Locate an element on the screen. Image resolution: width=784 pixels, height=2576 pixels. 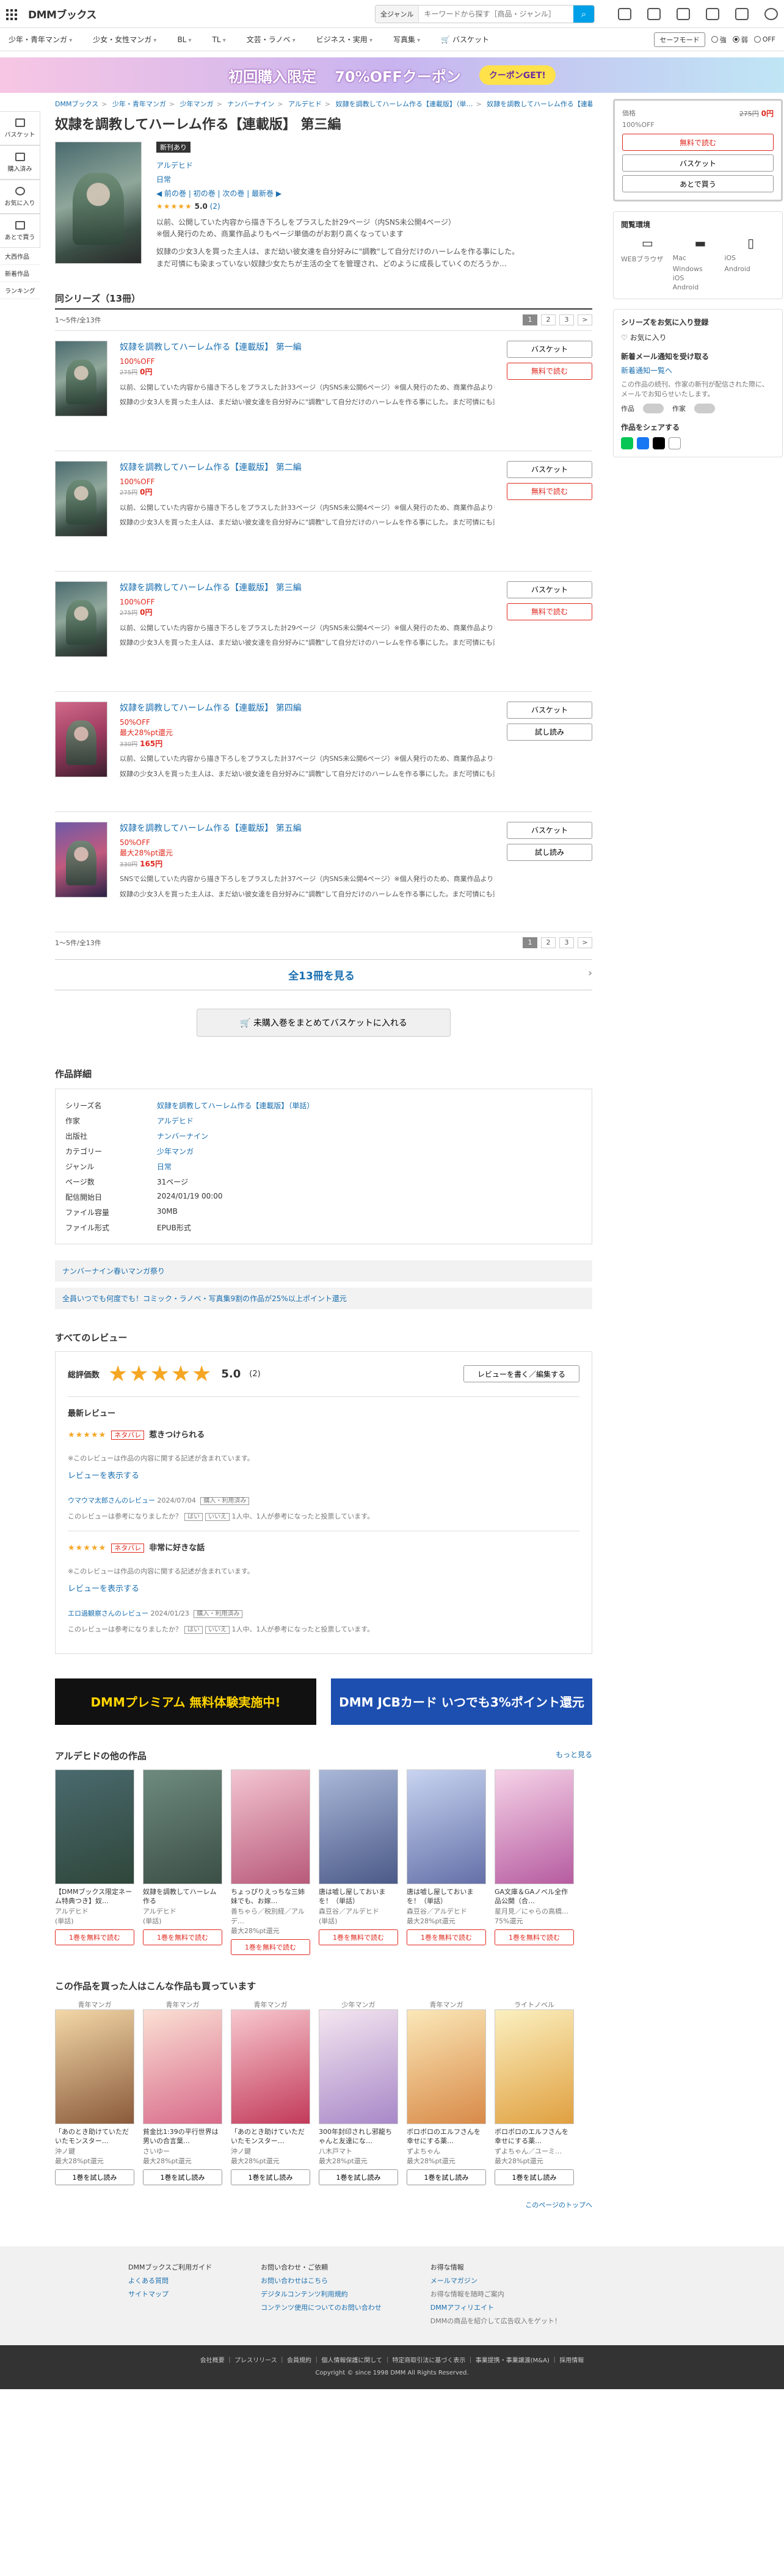
more-link: もっと見る is located at coordinates (574, 1755).